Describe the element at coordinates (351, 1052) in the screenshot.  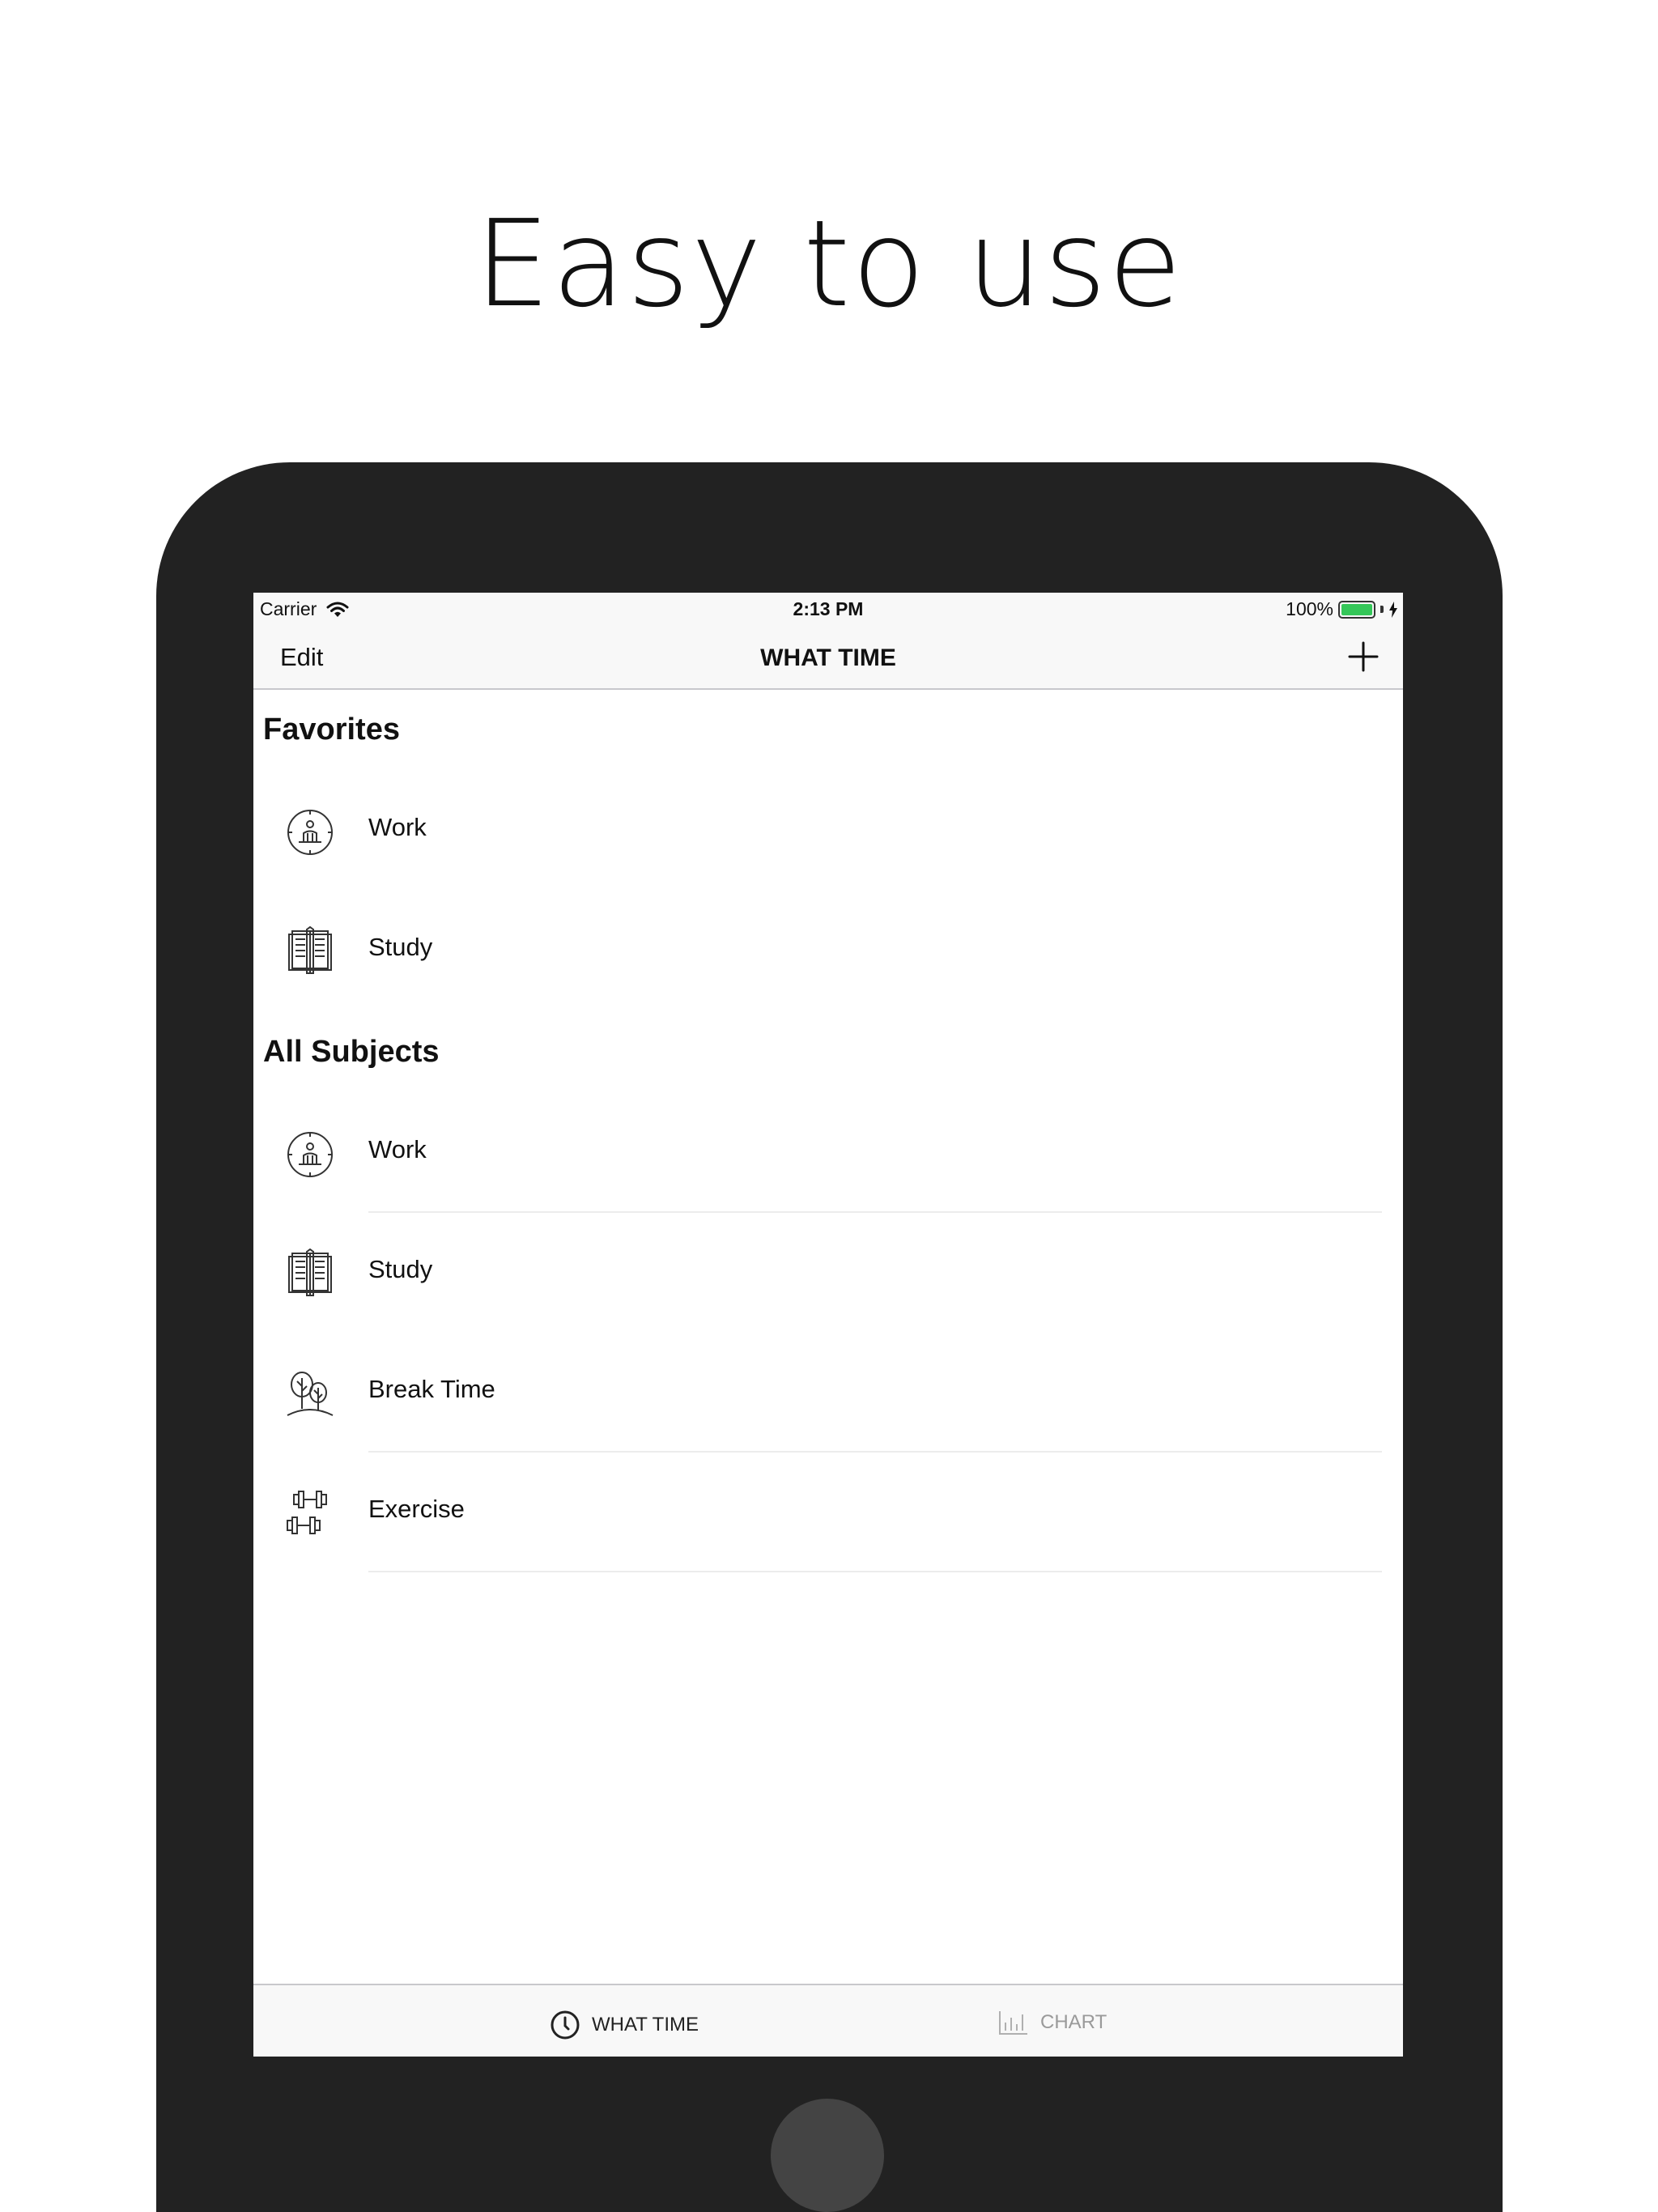
I see `all-subjects-header: All Subjects` at that location.